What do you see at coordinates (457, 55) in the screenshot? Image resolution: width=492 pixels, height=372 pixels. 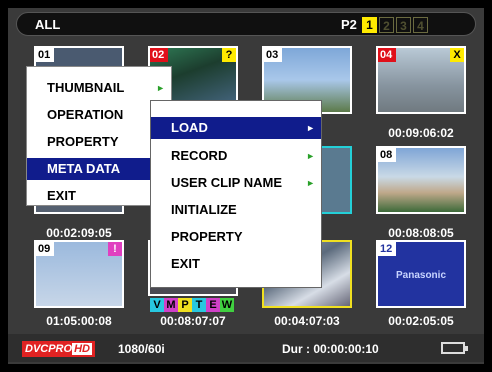 I see `warning-x-icon: X` at bounding box center [457, 55].